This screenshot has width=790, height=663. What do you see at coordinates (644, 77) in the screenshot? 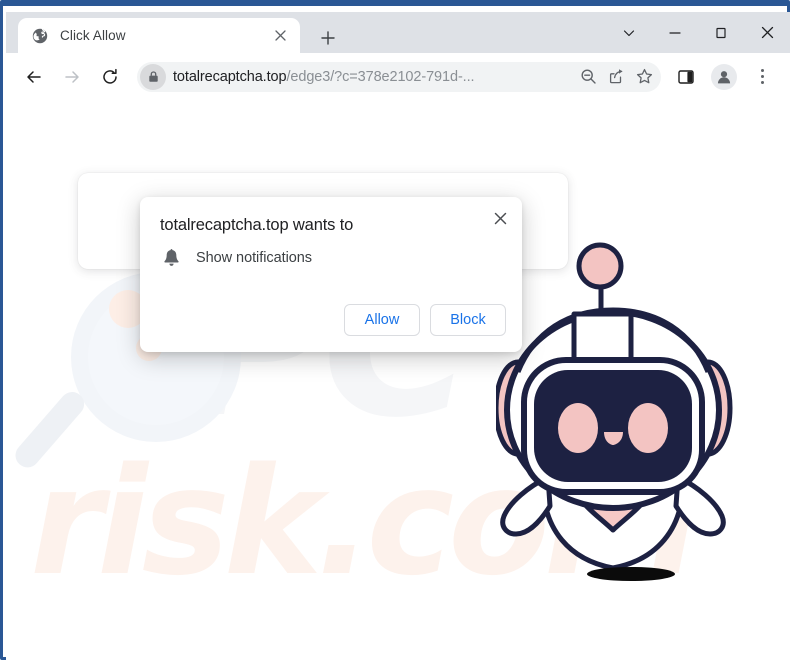
I see `star-icon` at bounding box center [644, 77].